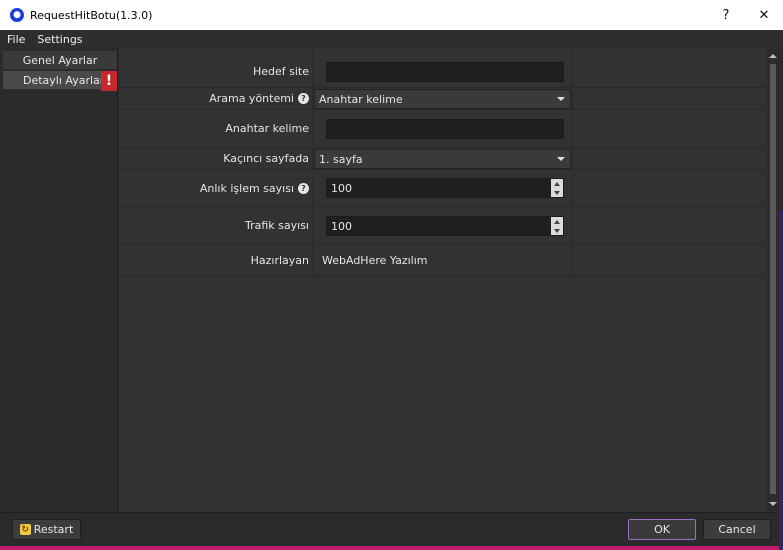 The width and height of the screenshot is (783, 550). I want to click on row-trafik-sayisi: Trafik sayısı 100, so click(443, 225).